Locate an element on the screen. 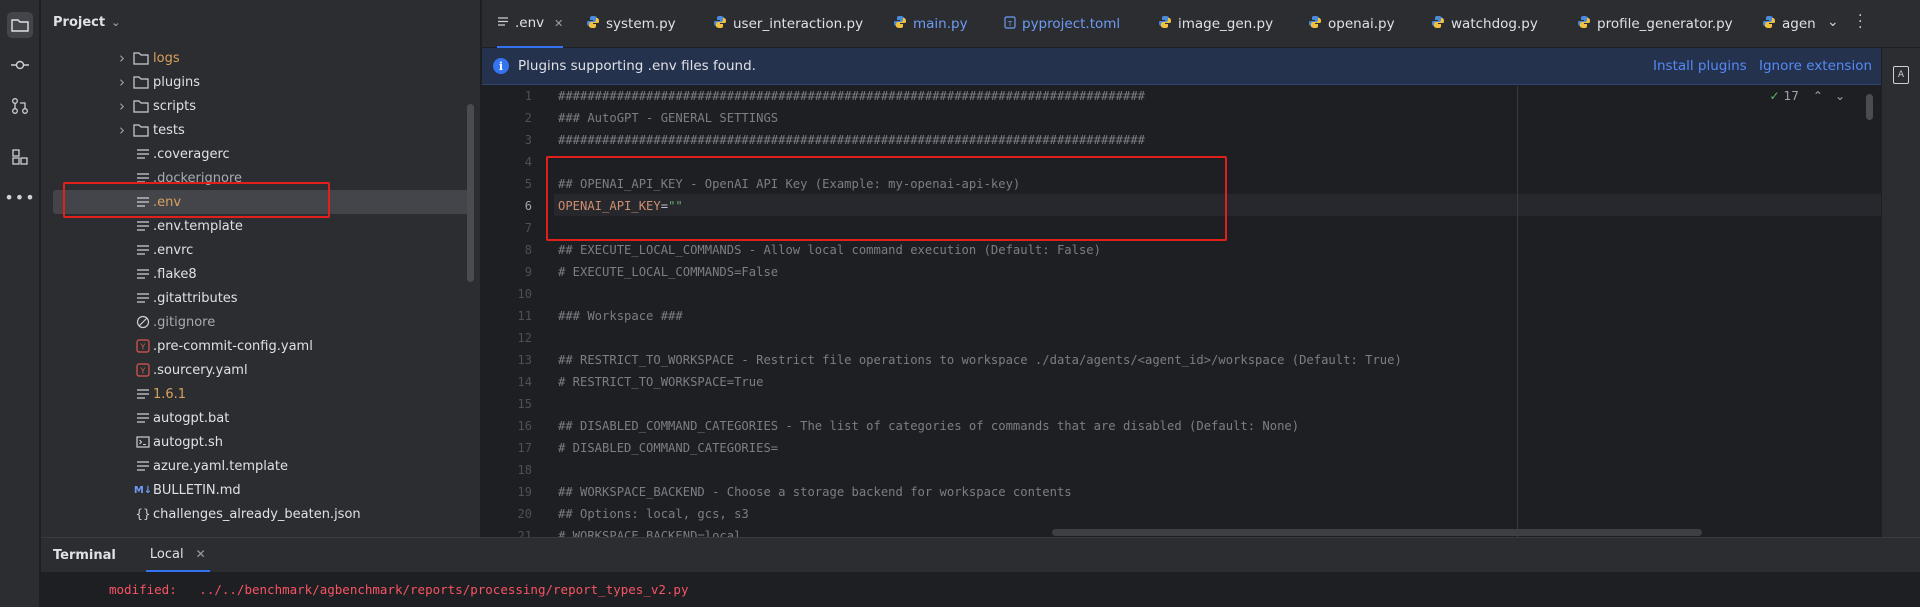  tree-item: .flake8 is located at coordinates (260, 274).